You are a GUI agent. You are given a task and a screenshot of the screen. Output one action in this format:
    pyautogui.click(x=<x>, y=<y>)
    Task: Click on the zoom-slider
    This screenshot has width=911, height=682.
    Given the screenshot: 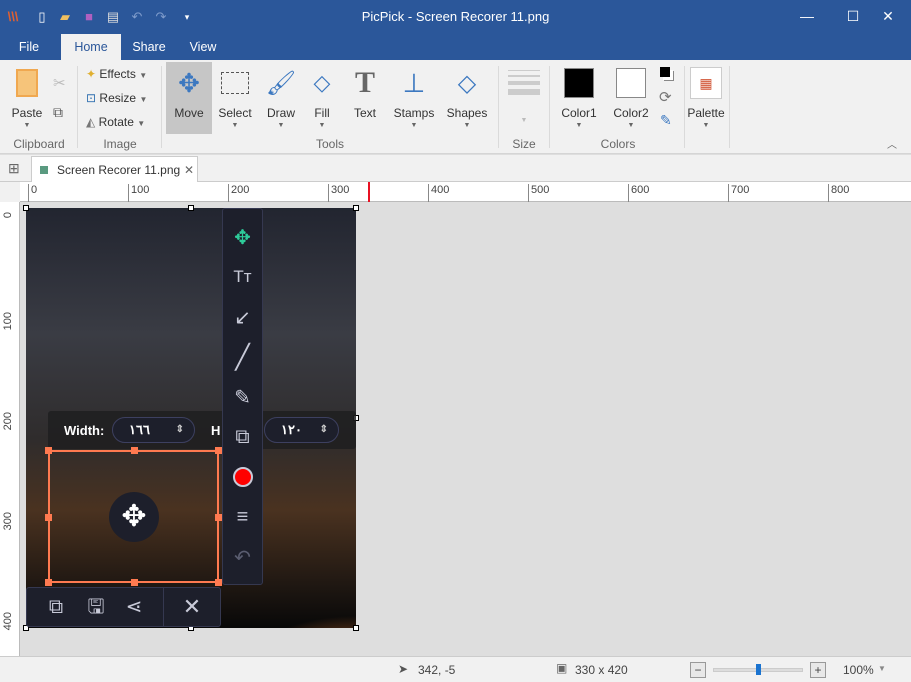 What is the action you would take?
    pyautogui.click(x=758, y=669)
    